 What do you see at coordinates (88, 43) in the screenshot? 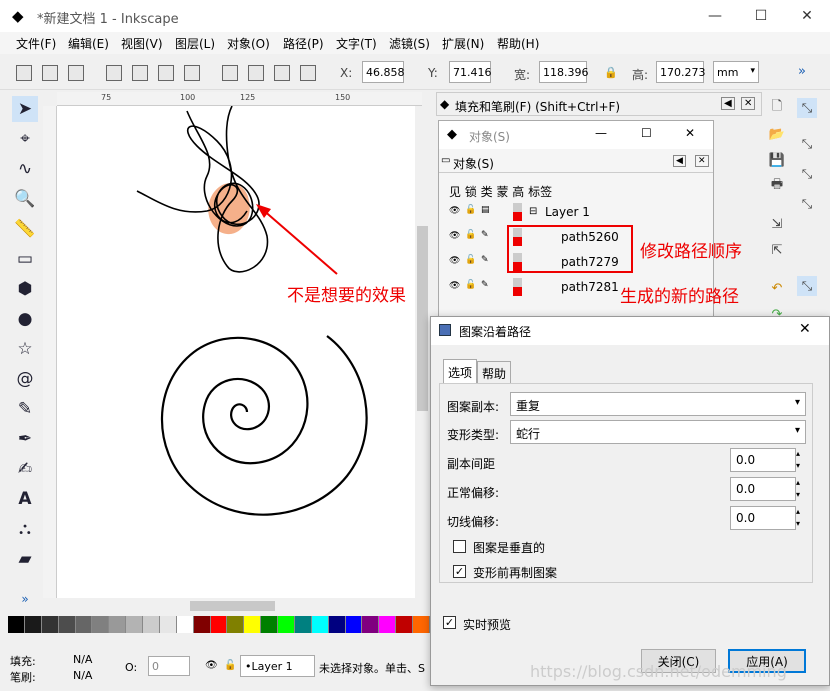
I see `menu-edit: 编辑(E)` at bounding box center [88, 43].